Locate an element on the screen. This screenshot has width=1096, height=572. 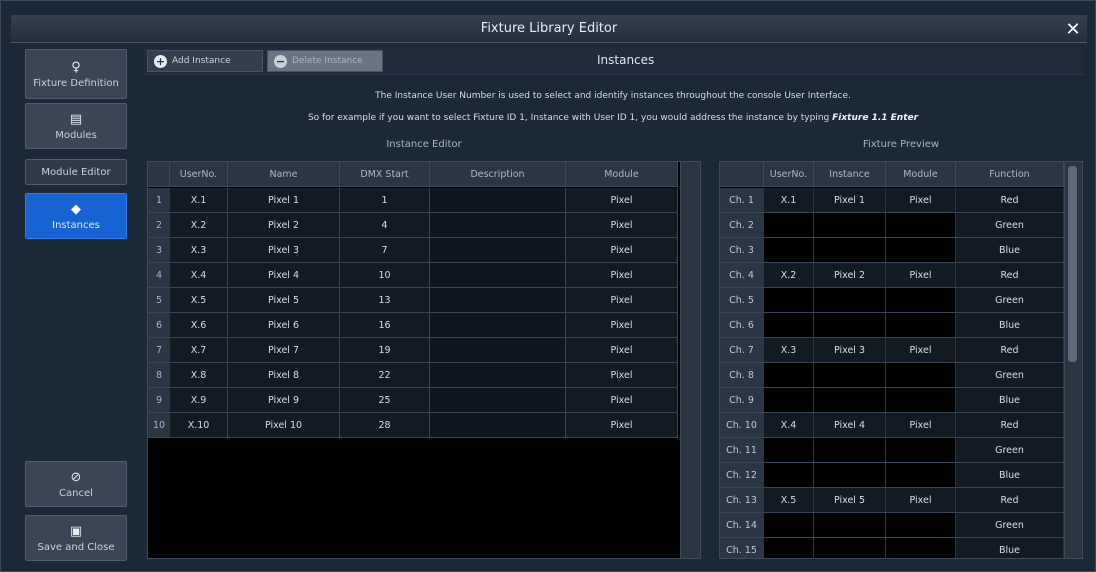
table-cell: 22 is located at coordinates (385, 375).